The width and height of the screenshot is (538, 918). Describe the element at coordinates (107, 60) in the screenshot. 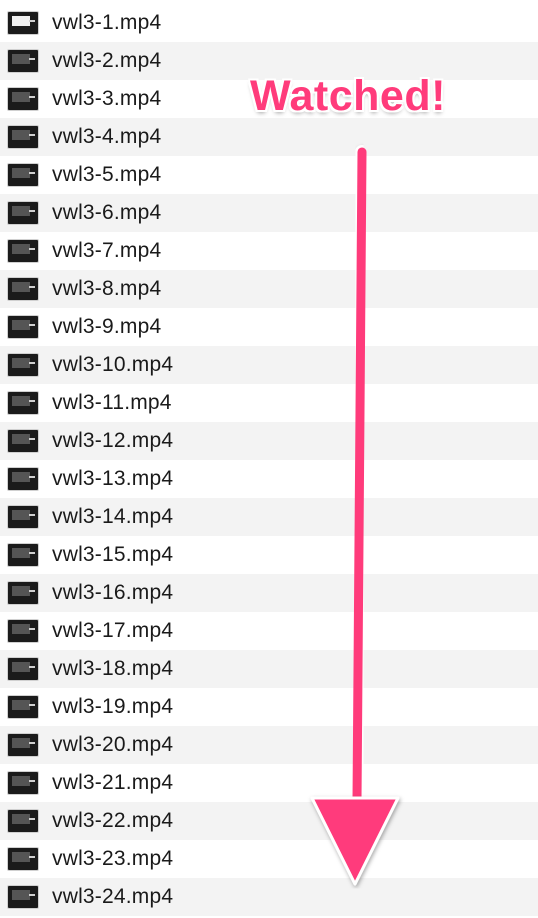

I see `file-name: vwl3-2.mp4` at that location.